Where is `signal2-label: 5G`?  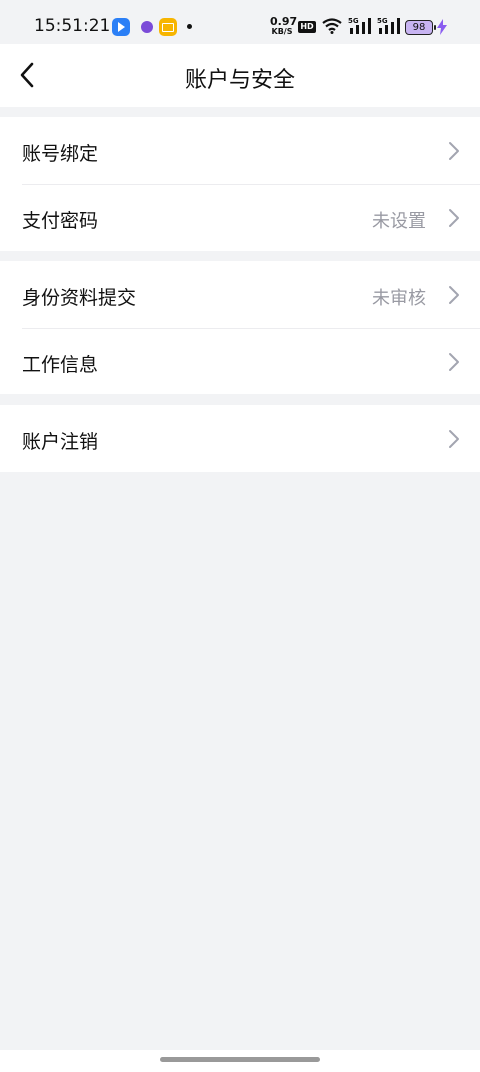
signal2-label: 5G is located at coordinates (382, 21).